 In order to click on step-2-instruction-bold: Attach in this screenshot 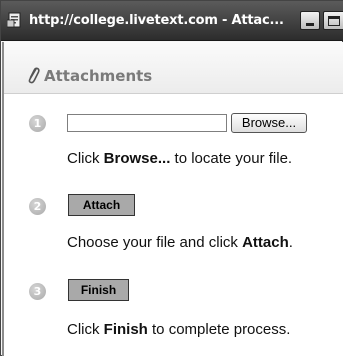, I will do `click(265, 242)`.